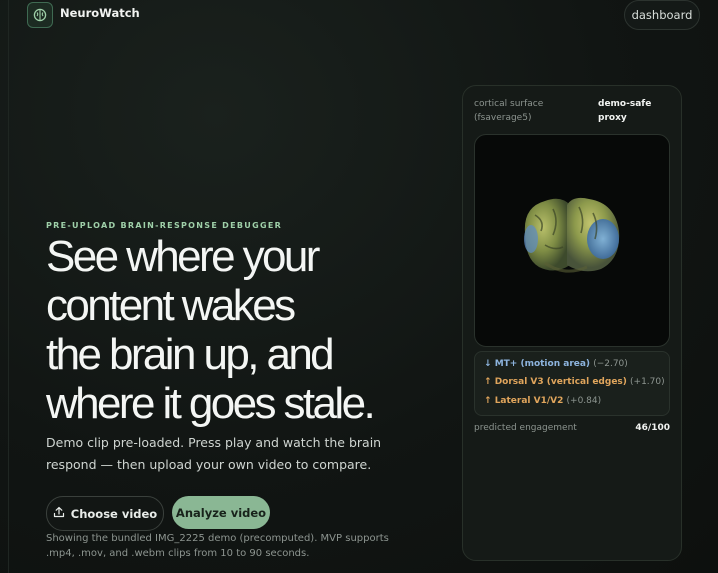 This screenshot has width=718, height=573. Describe the element at coordinates (542, 364) in the screenshot. I see `metric-name: MT+ (motion area)` at that location.